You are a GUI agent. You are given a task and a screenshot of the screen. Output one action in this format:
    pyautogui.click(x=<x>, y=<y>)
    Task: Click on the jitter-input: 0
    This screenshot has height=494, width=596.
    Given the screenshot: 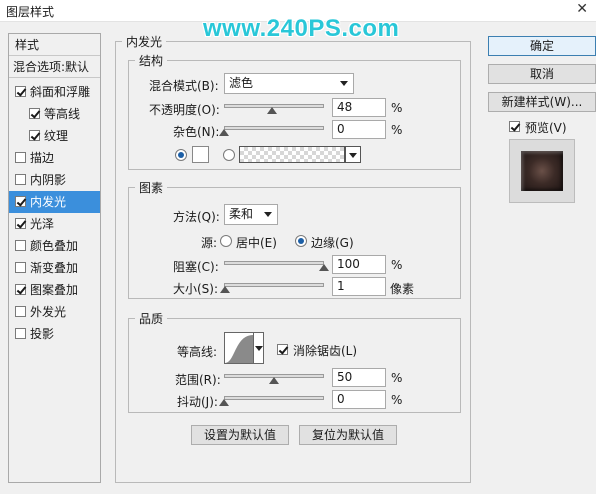 What is the action you would take?
    pyautogui.click(x=359, y=399)
    